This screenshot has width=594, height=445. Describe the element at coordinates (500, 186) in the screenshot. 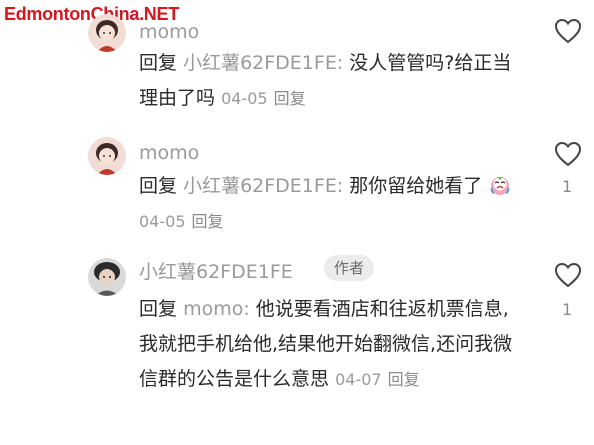

I see `crying-emoji-icon` at that location.